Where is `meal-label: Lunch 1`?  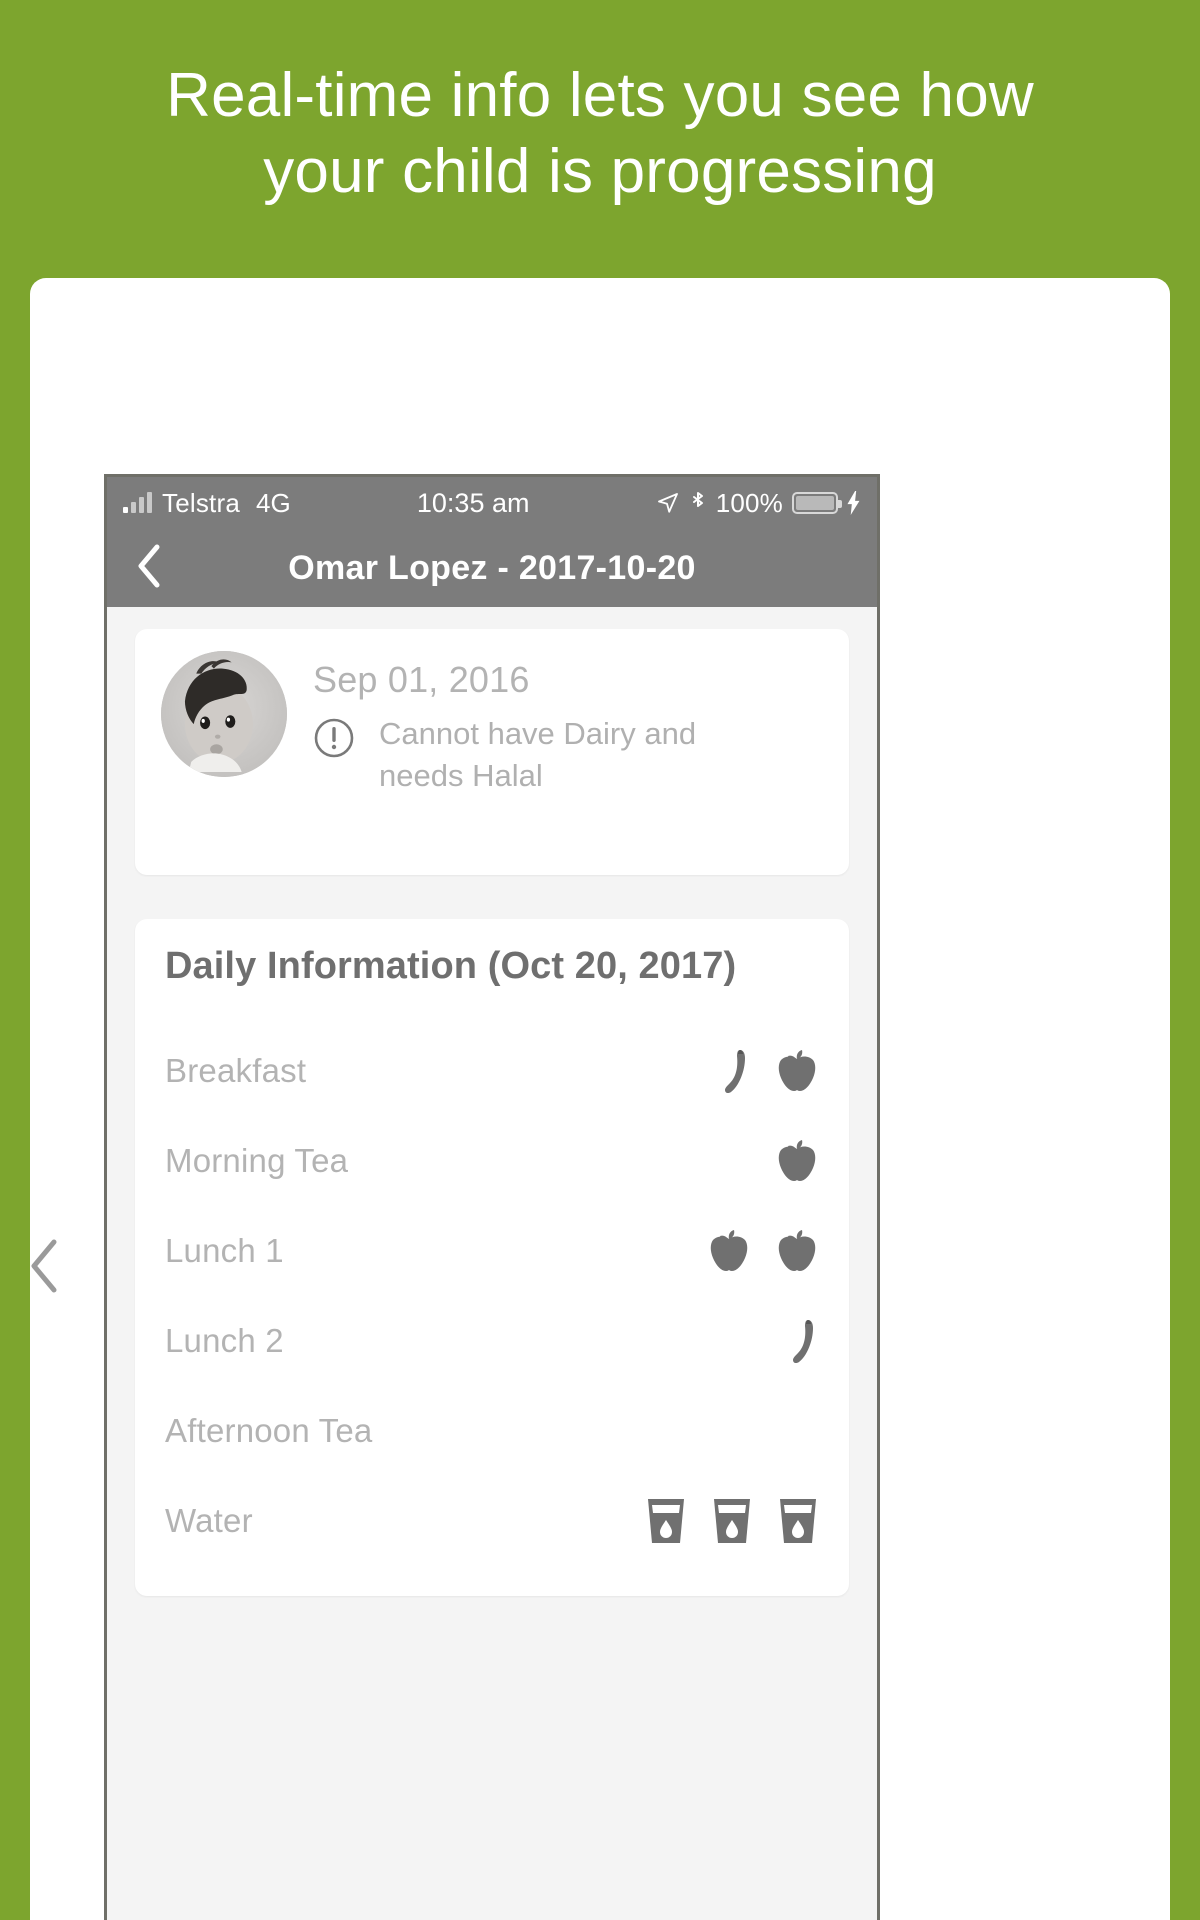
meal-label: Lunch 1 is located at coordinates (224, 1250).